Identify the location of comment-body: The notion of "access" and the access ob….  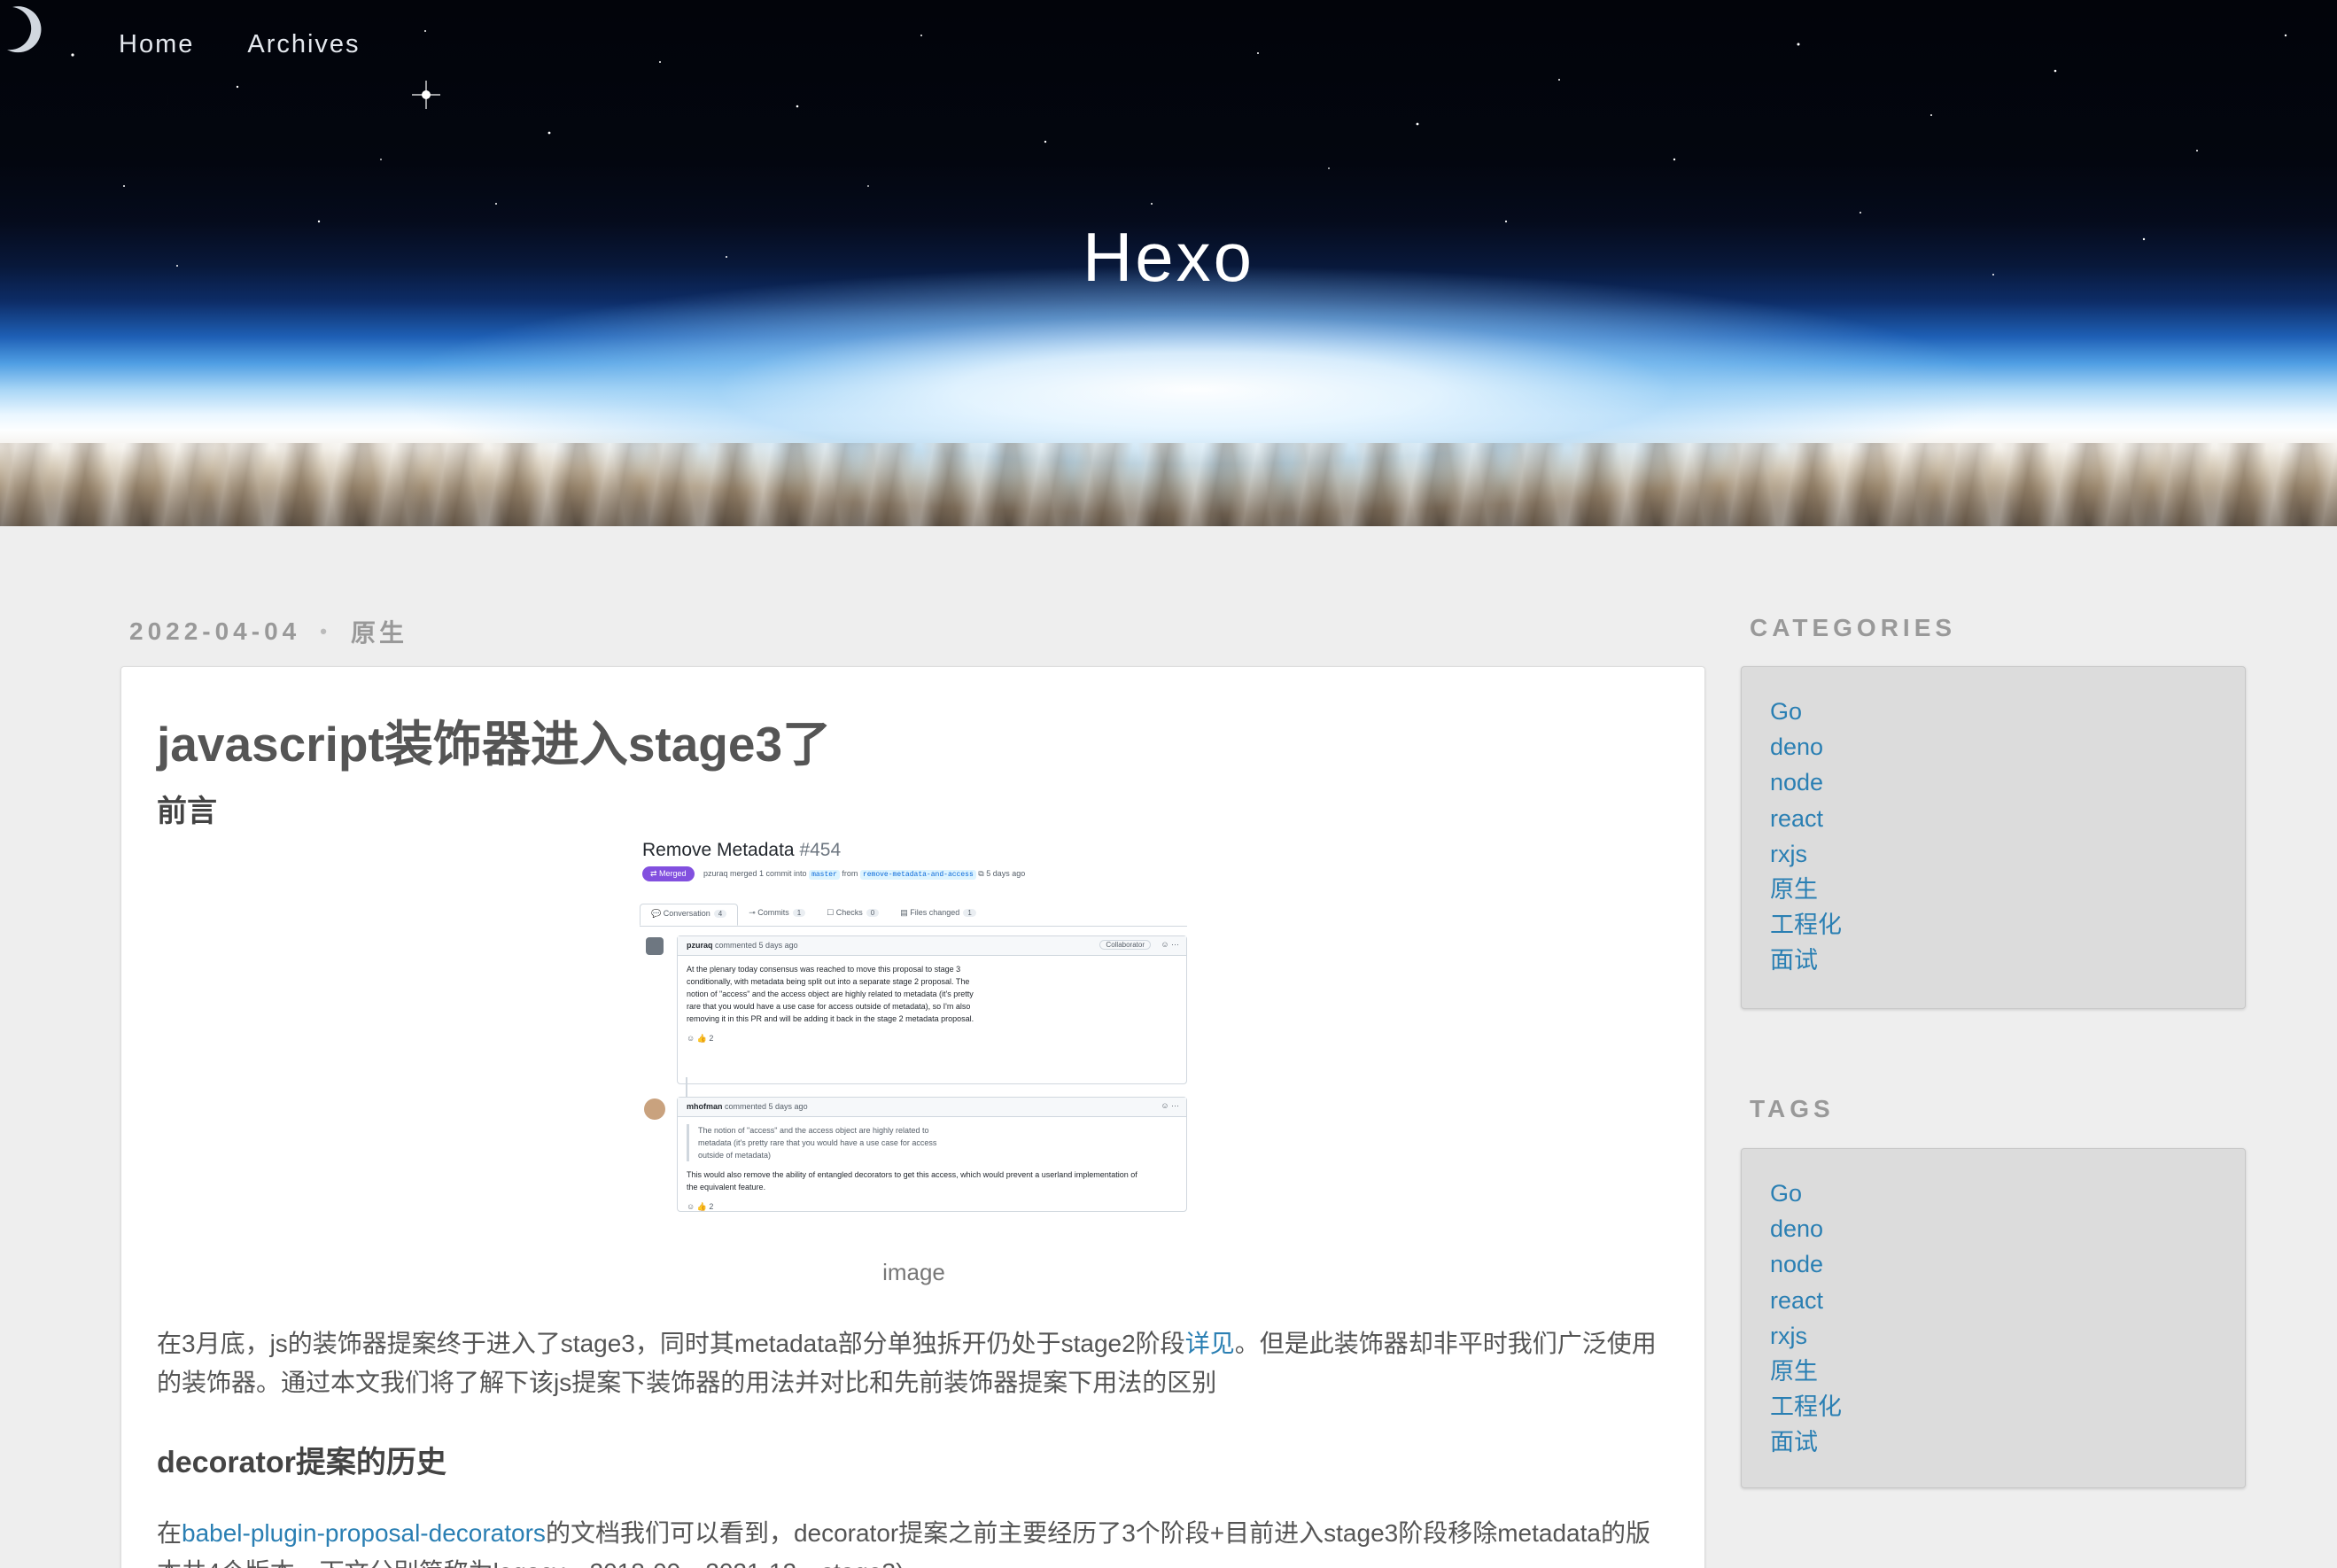
(932, 1168).